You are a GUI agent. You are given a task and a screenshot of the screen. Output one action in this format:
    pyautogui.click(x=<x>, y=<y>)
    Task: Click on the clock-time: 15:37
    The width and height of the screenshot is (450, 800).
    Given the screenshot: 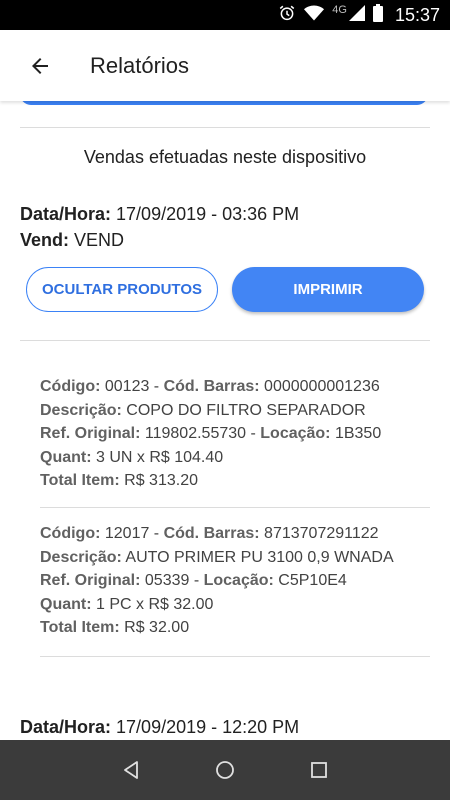 What is the action you would take?
    pyautogui.click(x=417, y=14)
    